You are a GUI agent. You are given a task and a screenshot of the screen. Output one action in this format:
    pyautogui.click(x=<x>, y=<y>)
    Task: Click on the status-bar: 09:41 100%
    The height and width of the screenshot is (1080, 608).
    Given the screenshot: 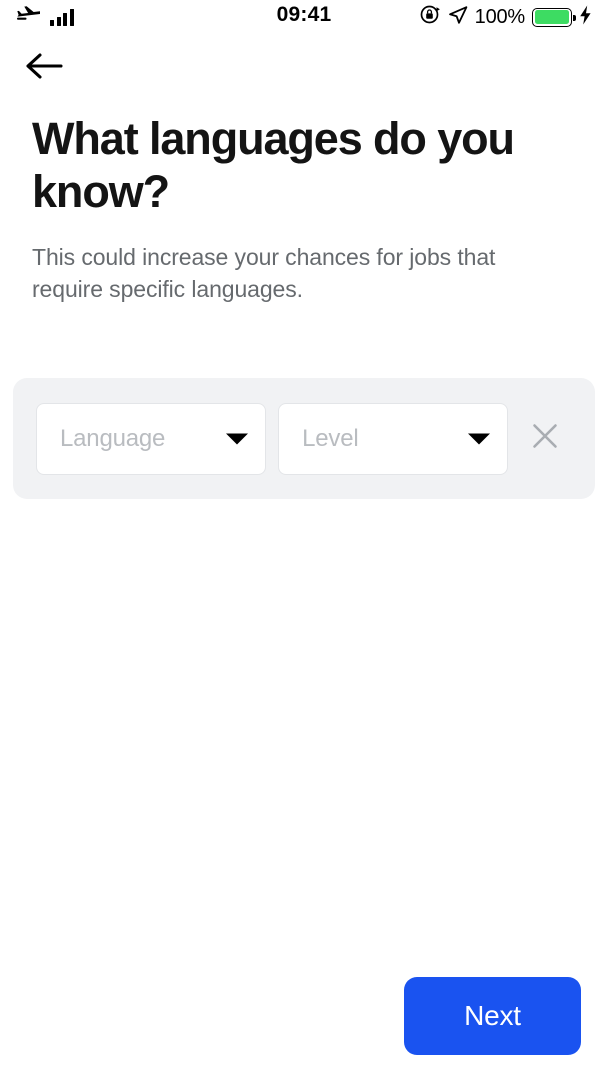 What is the action you would take?
    pyautogui.click(x=304, y=17)
    